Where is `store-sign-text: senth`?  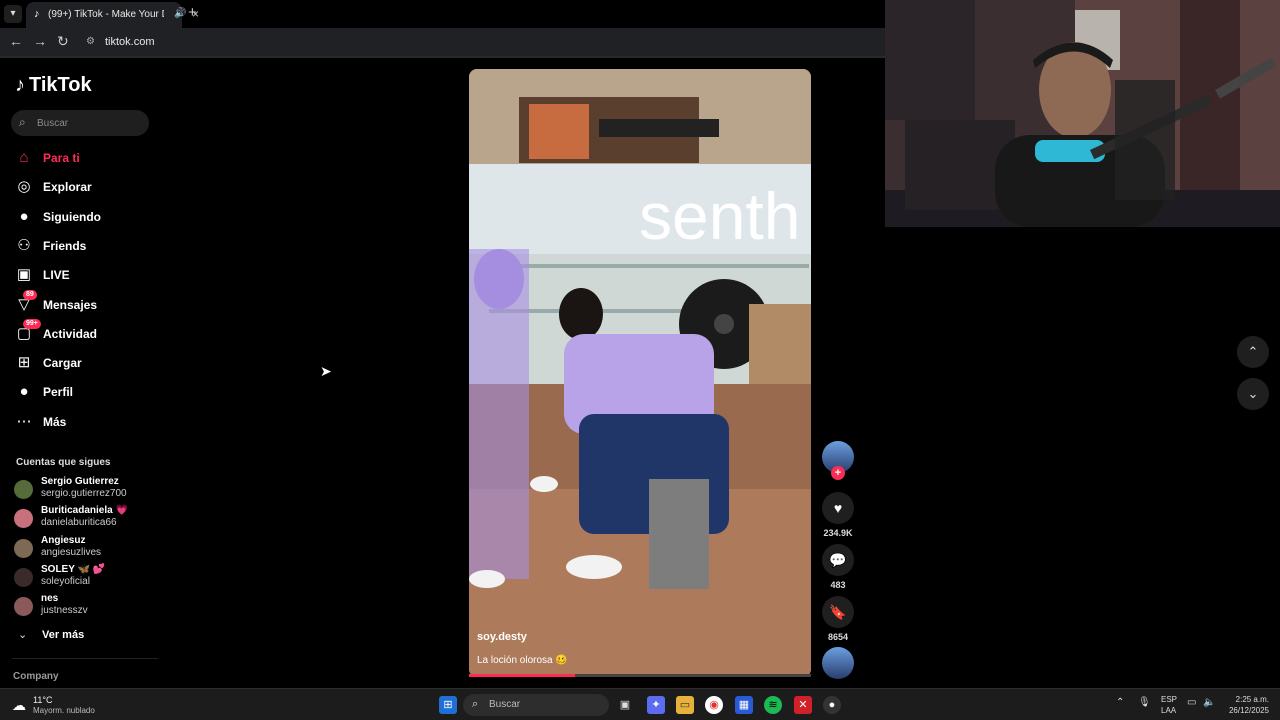
store-sign-text: senth is located at coordinates (719, 216).